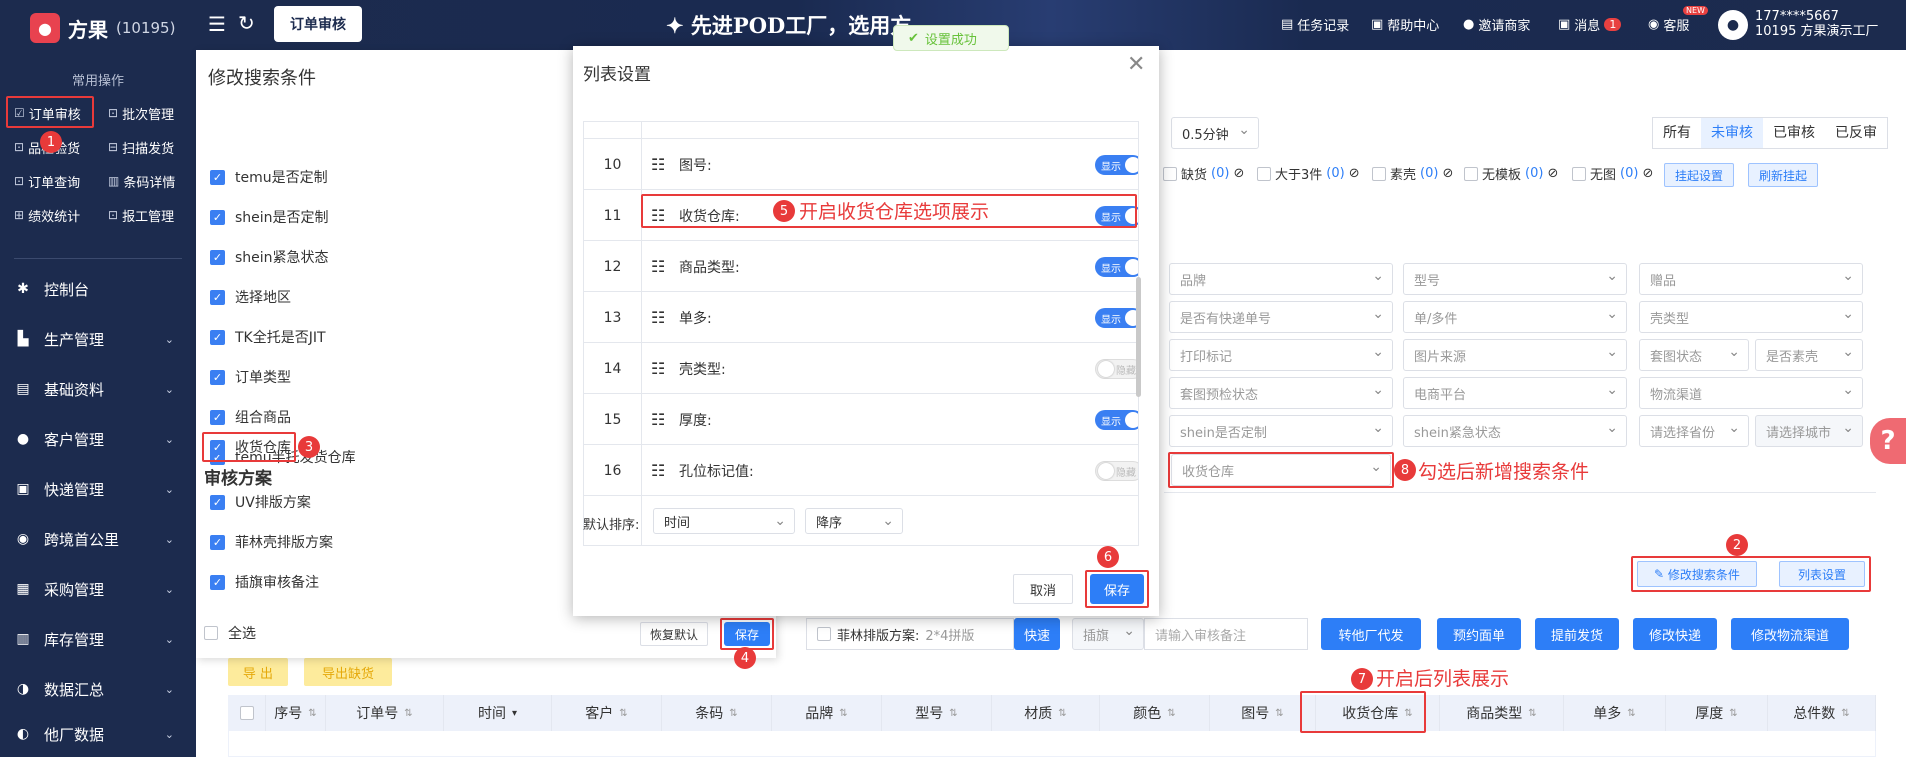  What do you see at coordinates (1751, 279) in the screenshot?
I see `gift-select: 赠品` at bounding box center [1751, 279].